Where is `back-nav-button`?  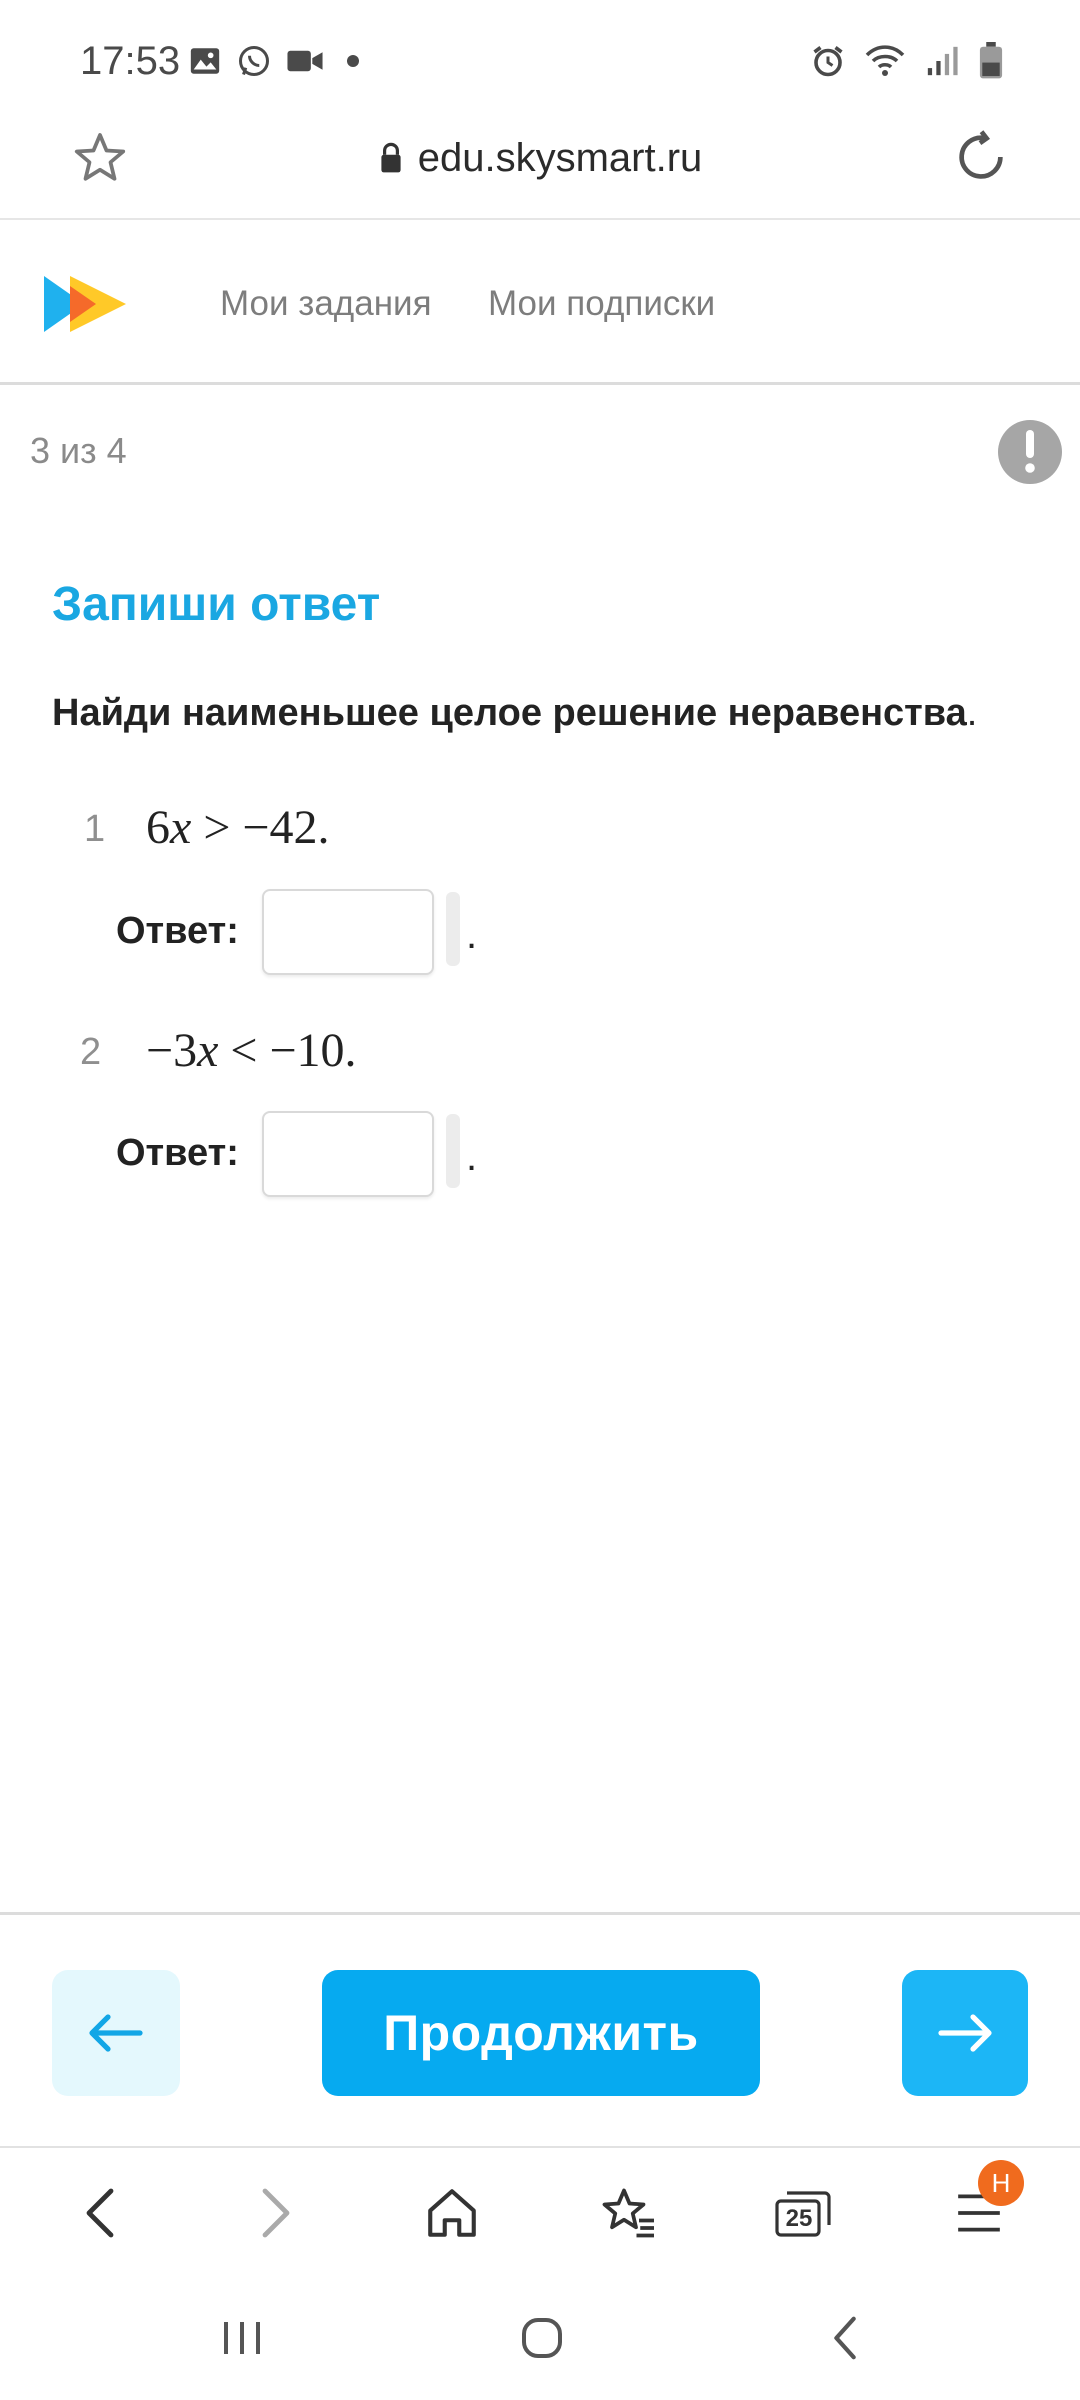 back-nav-button is located at coordinates (846, 2338).